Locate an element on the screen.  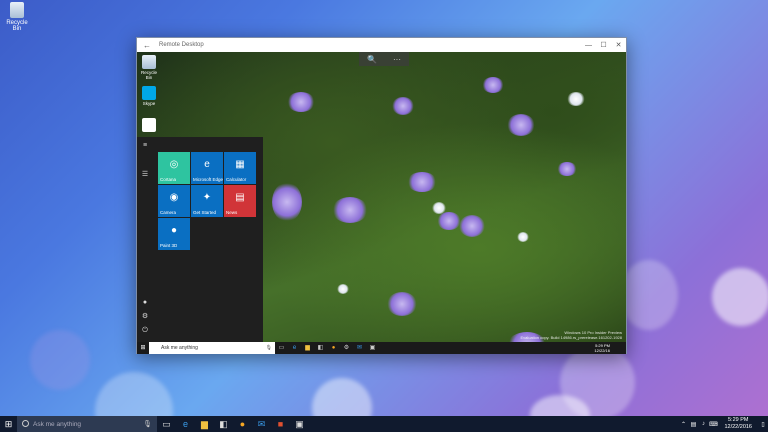
action-center-icon: ▯ is located at coordinates (763, 424).